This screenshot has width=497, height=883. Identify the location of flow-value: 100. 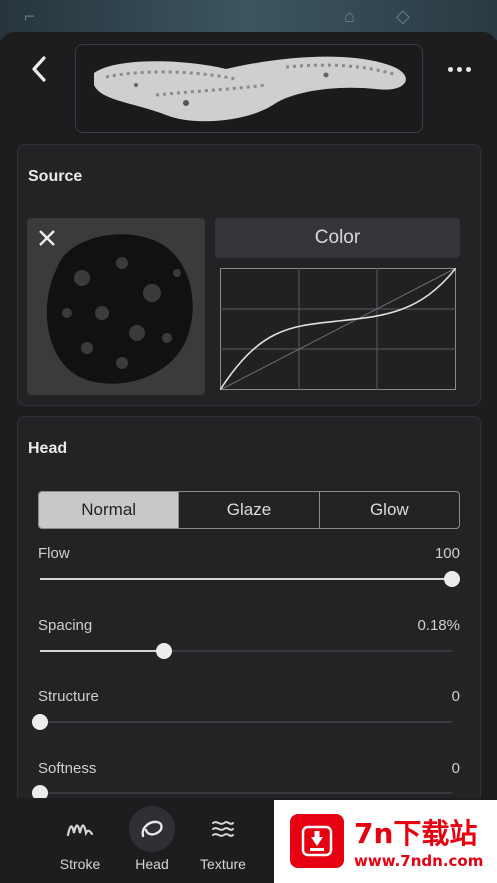
(447, 553).